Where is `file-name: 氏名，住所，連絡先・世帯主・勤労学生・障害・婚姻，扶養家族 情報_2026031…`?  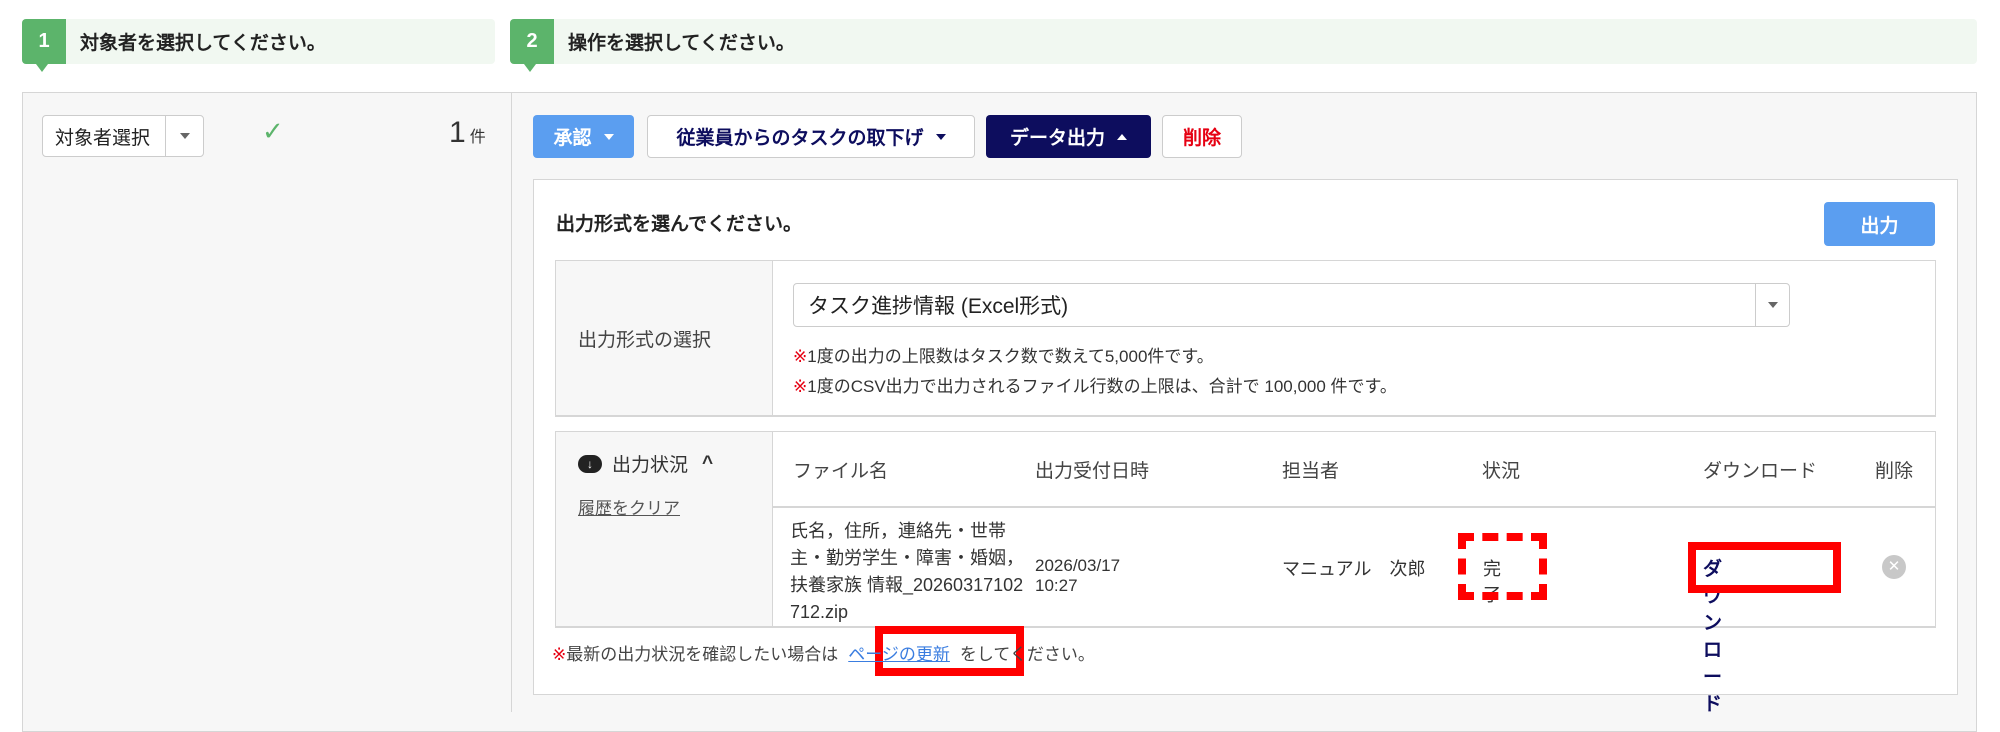 file-name: 氏名，住所，連絡先・世帯主・勤労学生・障害・婚姻，扶養家族 情報_2026031… is located at coordinates (907, 571).